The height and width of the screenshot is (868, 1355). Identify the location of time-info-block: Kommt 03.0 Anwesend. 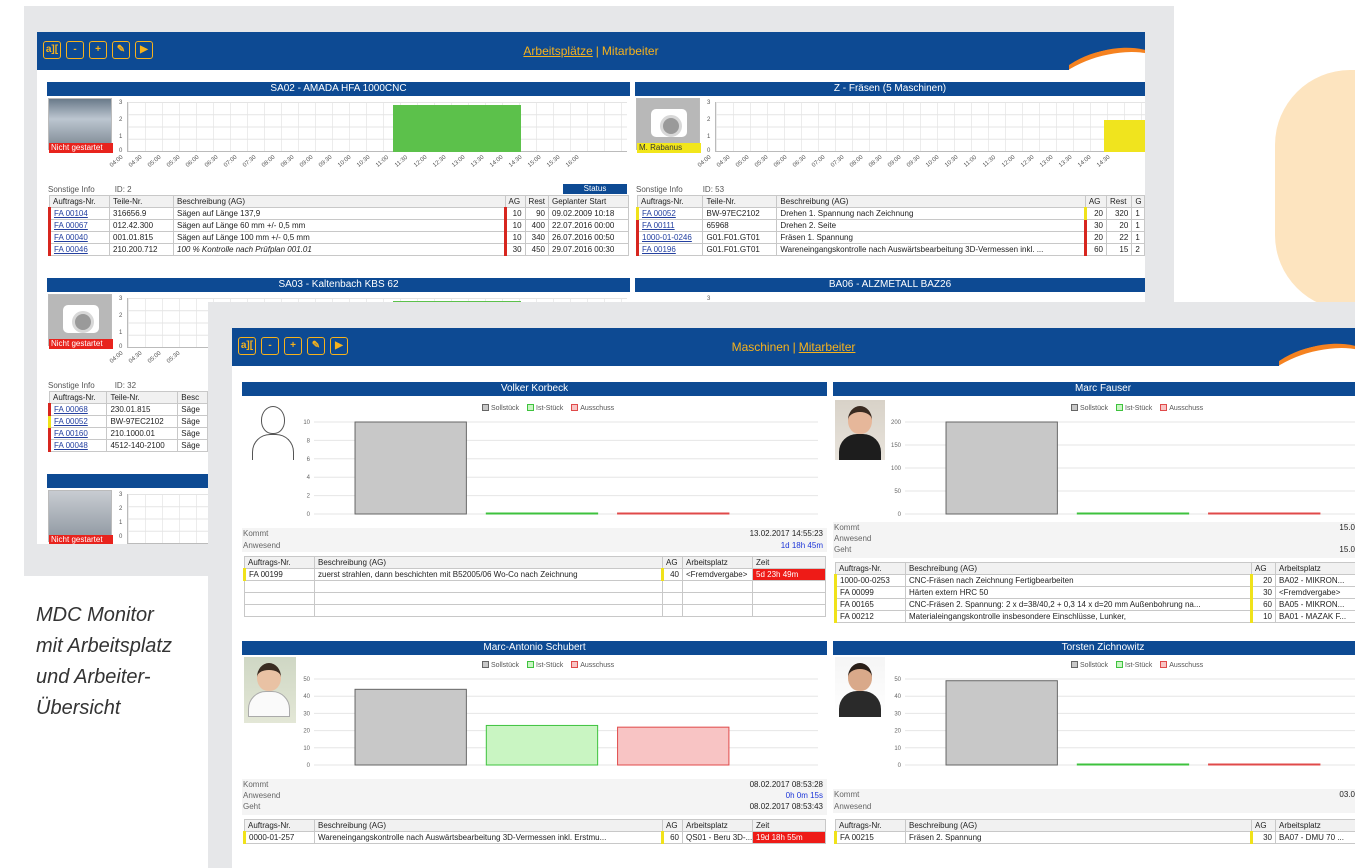
(1094, 801).